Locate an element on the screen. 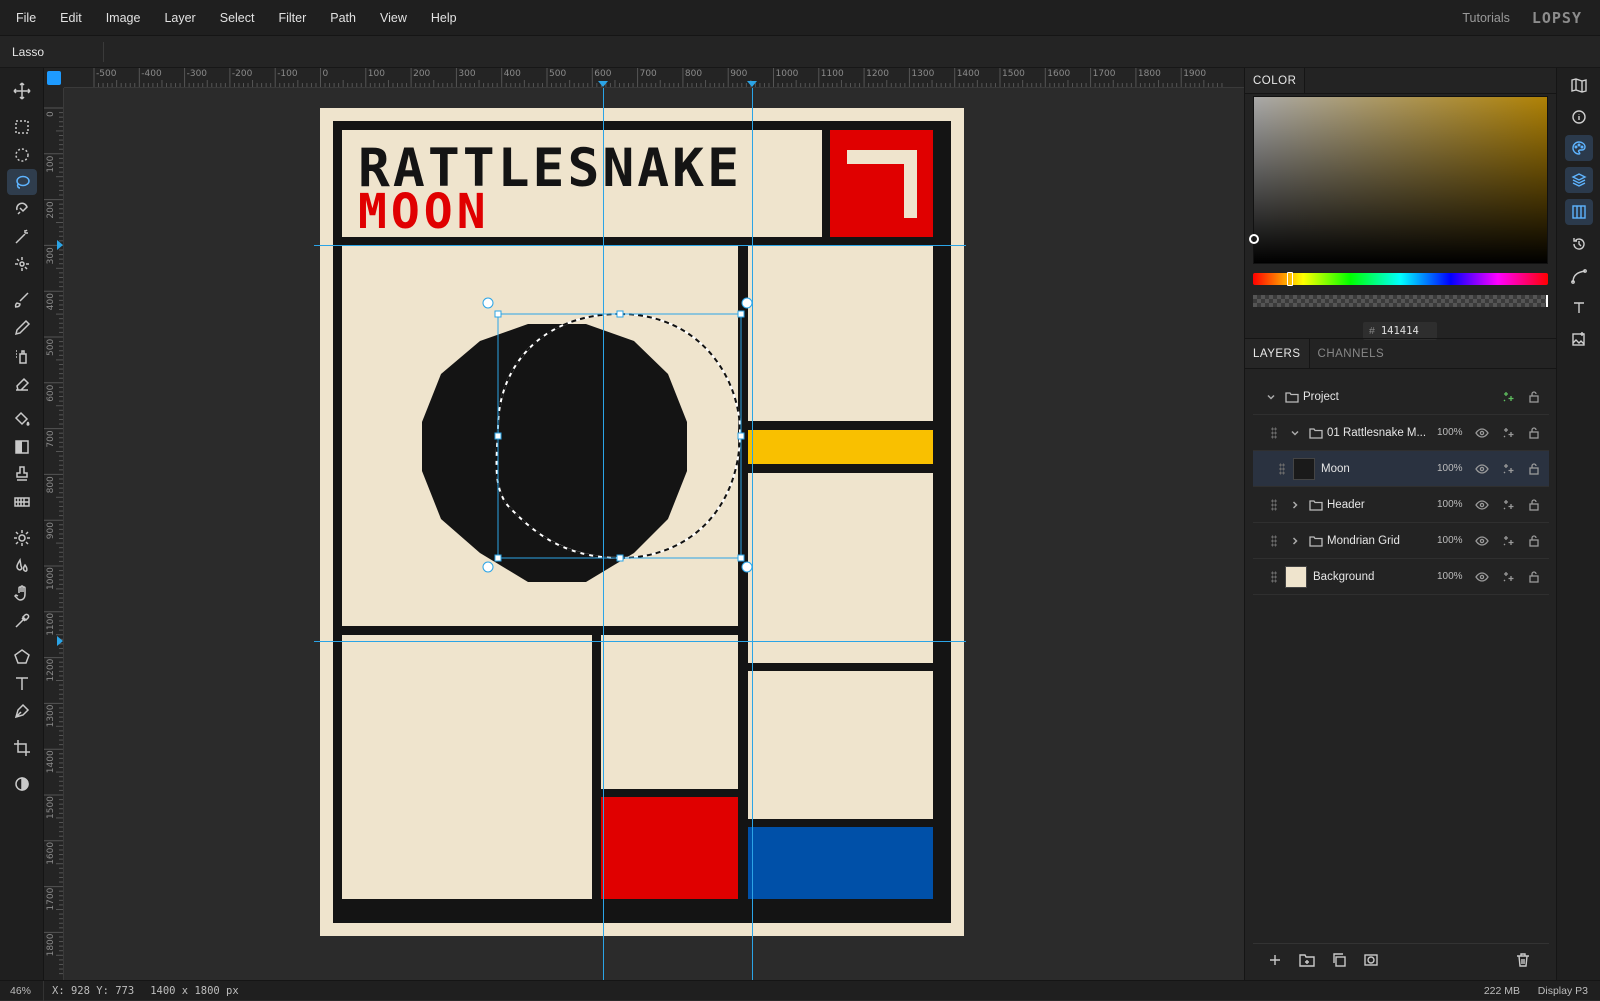 This screenshot has height=1001, width=1600. ruler-corner is located at coordinates (54, 78).